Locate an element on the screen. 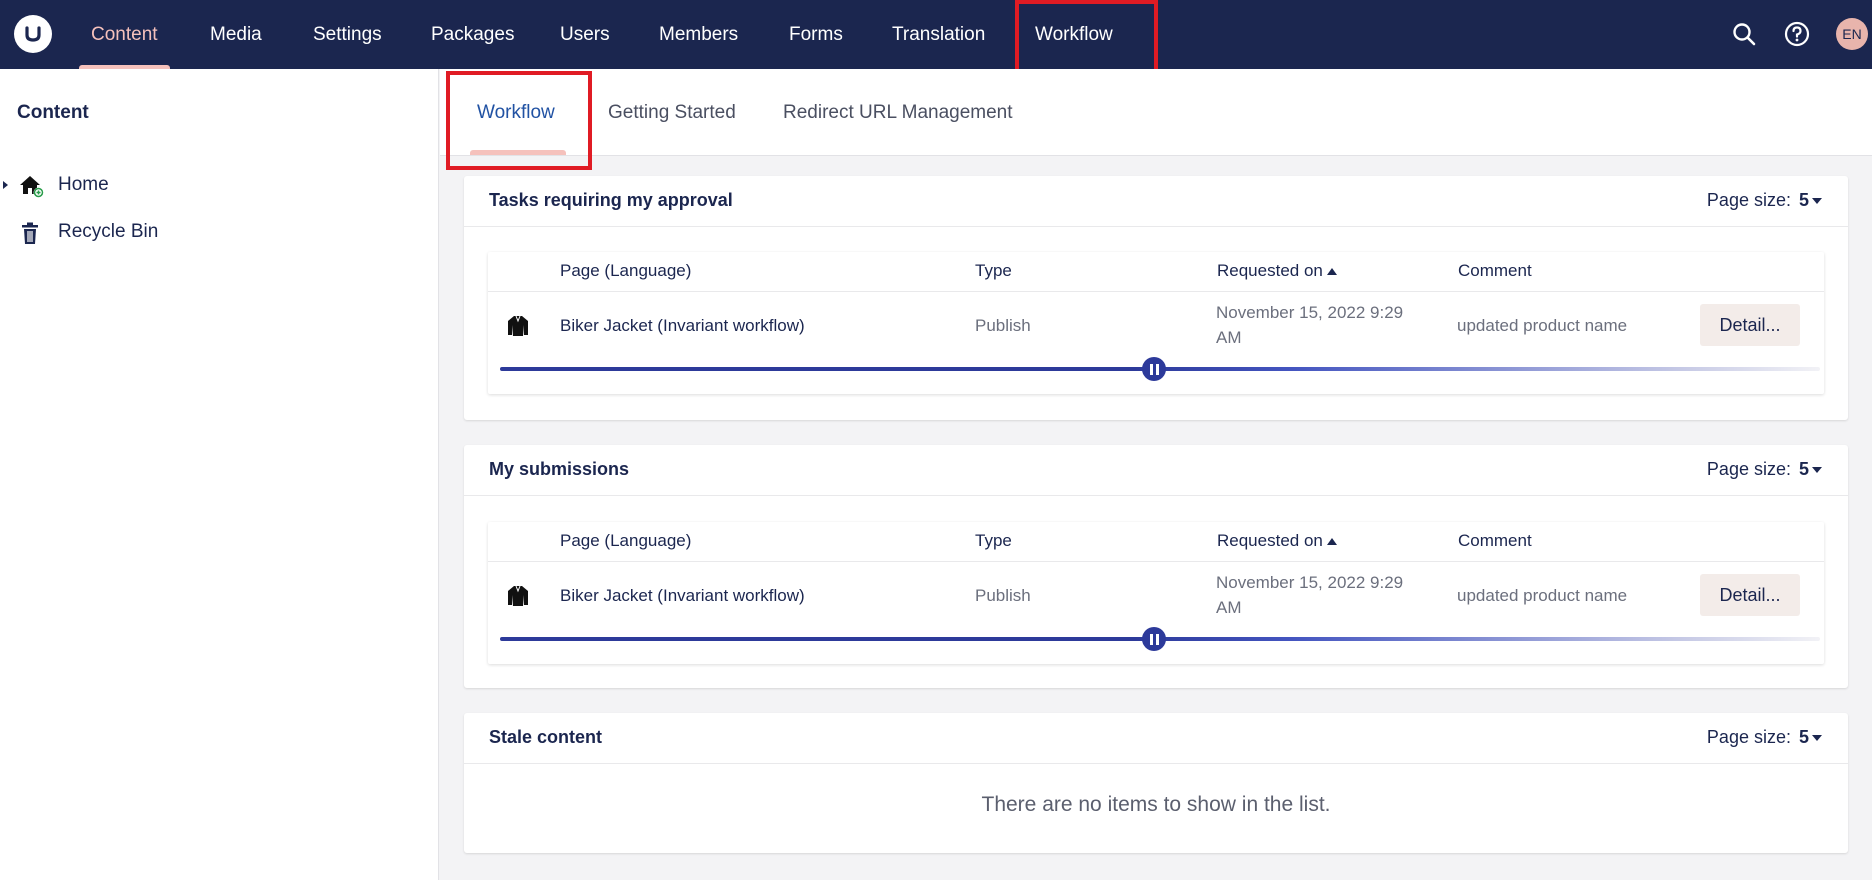  nav-workflow: Workflow is located at coordinates (1074, 34).